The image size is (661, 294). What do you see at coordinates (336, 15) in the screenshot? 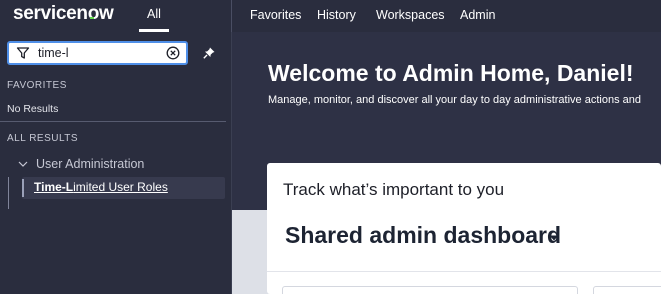
I see `nav-history: History` at bounding box center [336, 15].